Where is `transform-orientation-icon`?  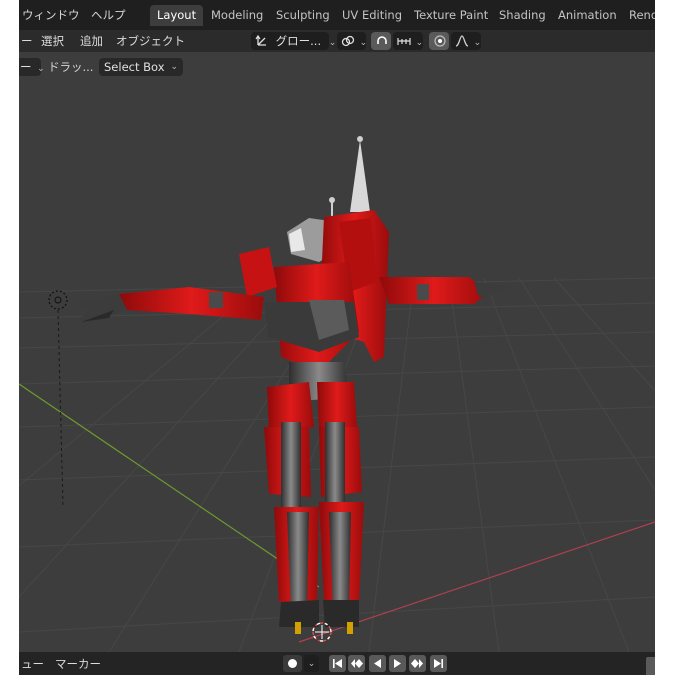 transform-orientation-icon is located at coordinates (260, 40).